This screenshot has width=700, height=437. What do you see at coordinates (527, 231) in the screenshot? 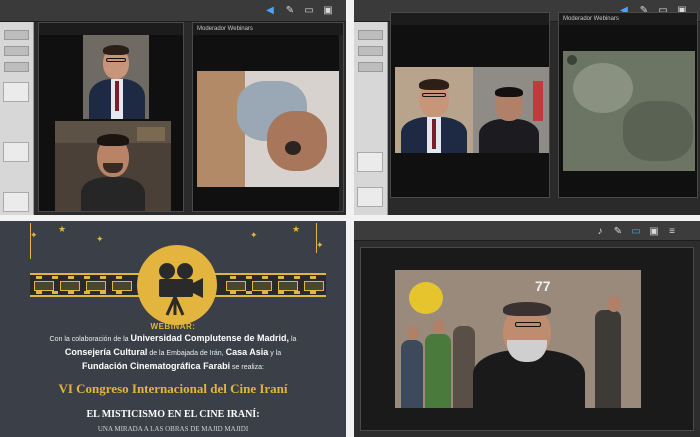
I see `conference-toolbar: ♪ ✎ ▭ ▣ ≡` at bounding box center [527, 231].